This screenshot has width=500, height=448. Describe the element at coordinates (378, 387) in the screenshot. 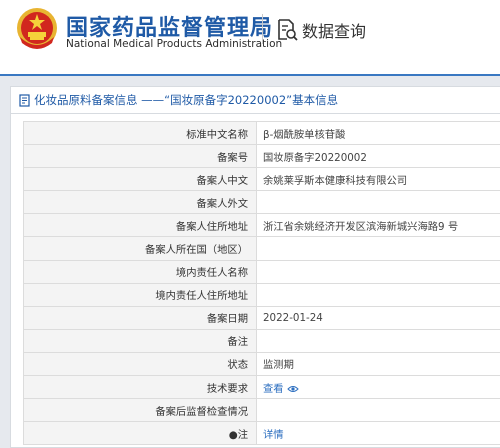

I see `row-value-cell: 查看` at that location.